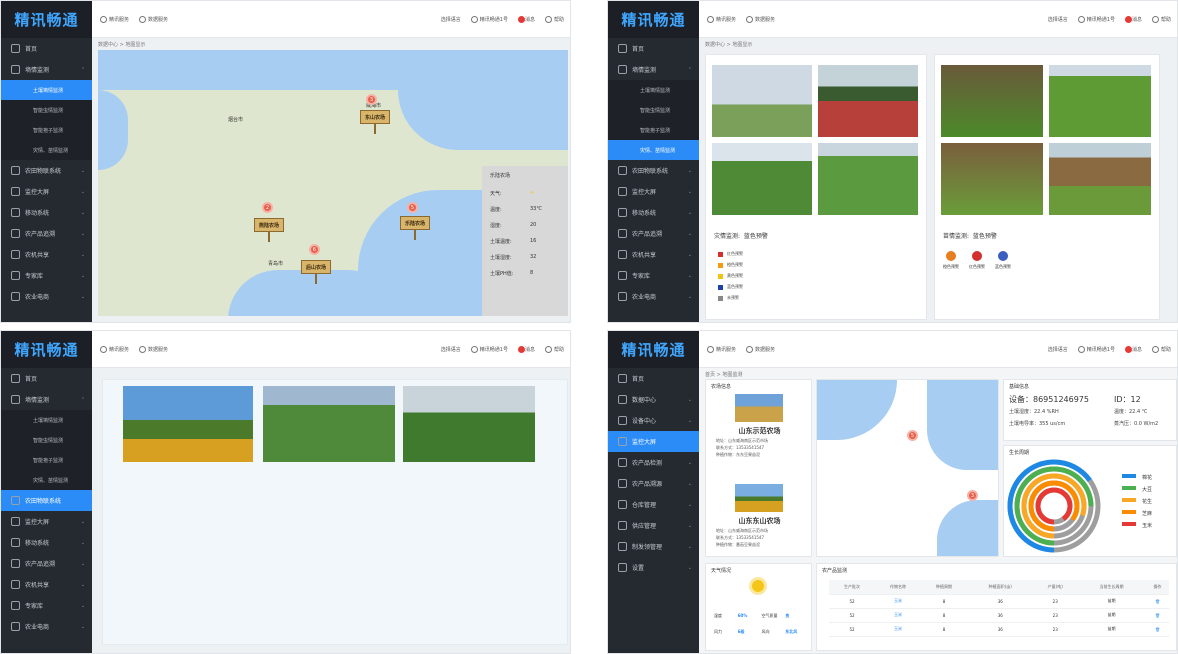  What do you see at coordinates (653, 441) in the screenshot?
I see `sidebar-item-screen: 监控大屏` at bounding box center [653, 441].